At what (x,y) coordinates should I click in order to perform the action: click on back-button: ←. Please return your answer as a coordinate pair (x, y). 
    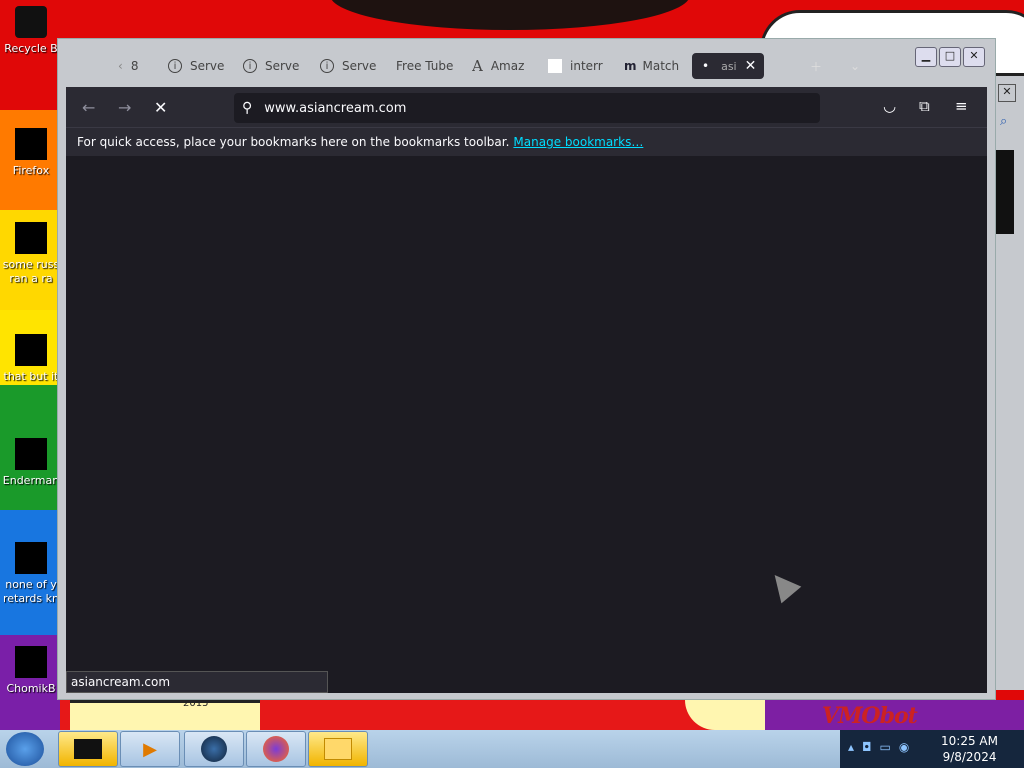
    Looking at the image, I should click on (88, 107).